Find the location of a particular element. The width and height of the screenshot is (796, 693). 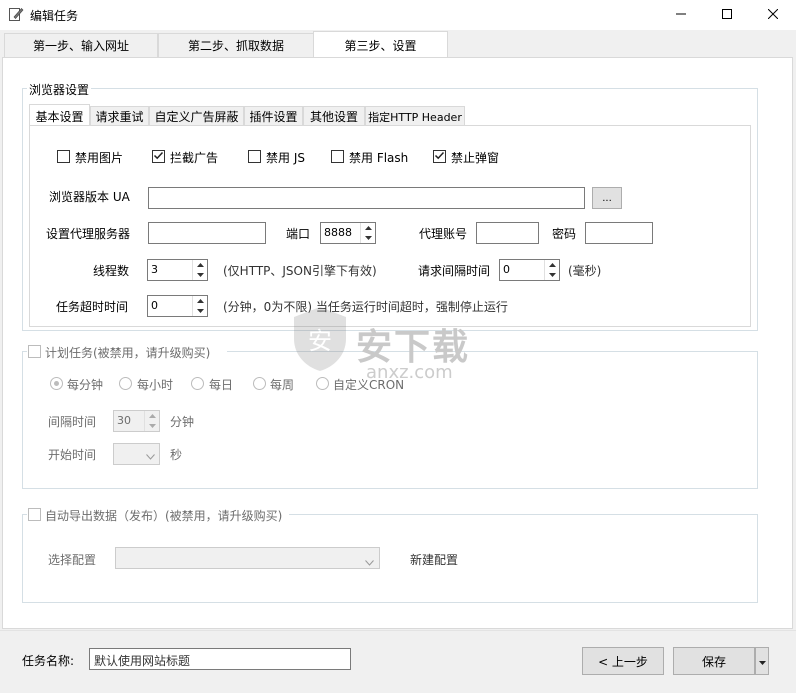

threads-stepper: 3 is located at coordinates (177, 270).